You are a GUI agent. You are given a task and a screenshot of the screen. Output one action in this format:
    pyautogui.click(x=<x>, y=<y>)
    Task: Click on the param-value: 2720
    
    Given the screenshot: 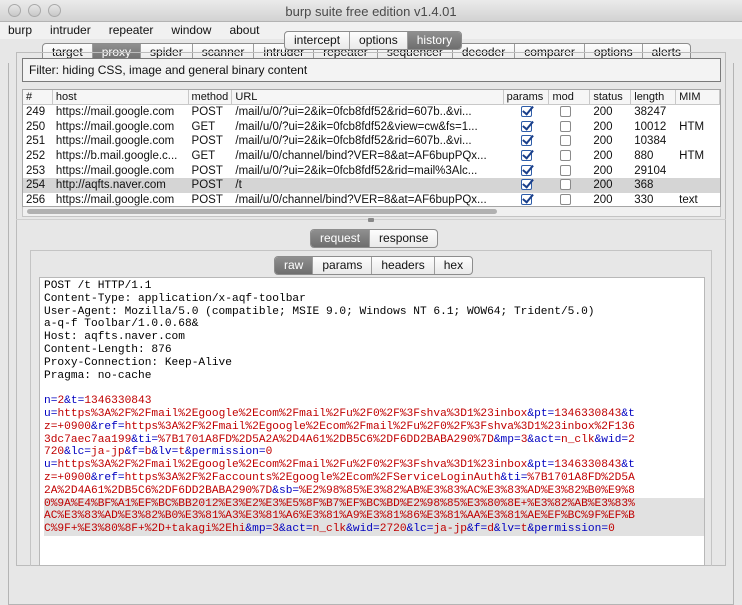 What is the action you would take?
    pyautogui.click(x=393, y=529)
    